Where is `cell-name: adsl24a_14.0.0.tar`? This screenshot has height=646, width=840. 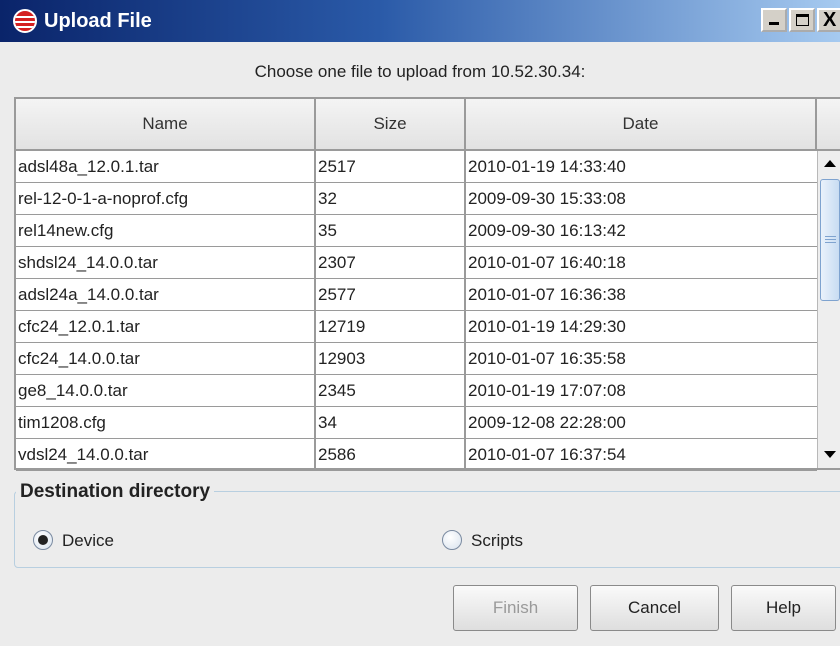
cell-name: adsl24a_14.0.0.tar is located at coordinates (166, 294).